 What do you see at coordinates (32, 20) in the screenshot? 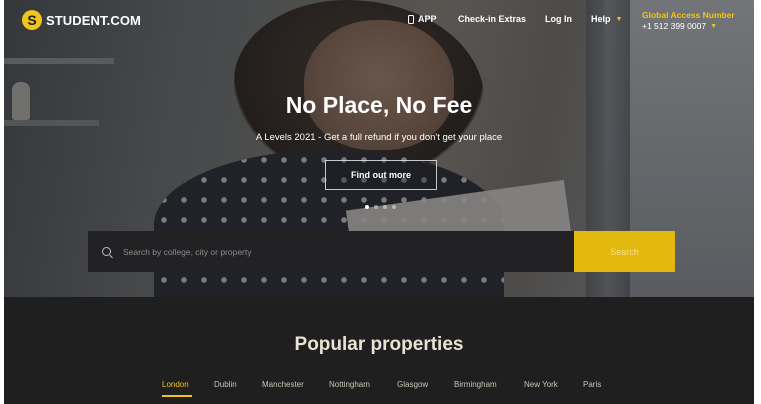
I see `logo-icon: S` at bounding box center [32, 20].